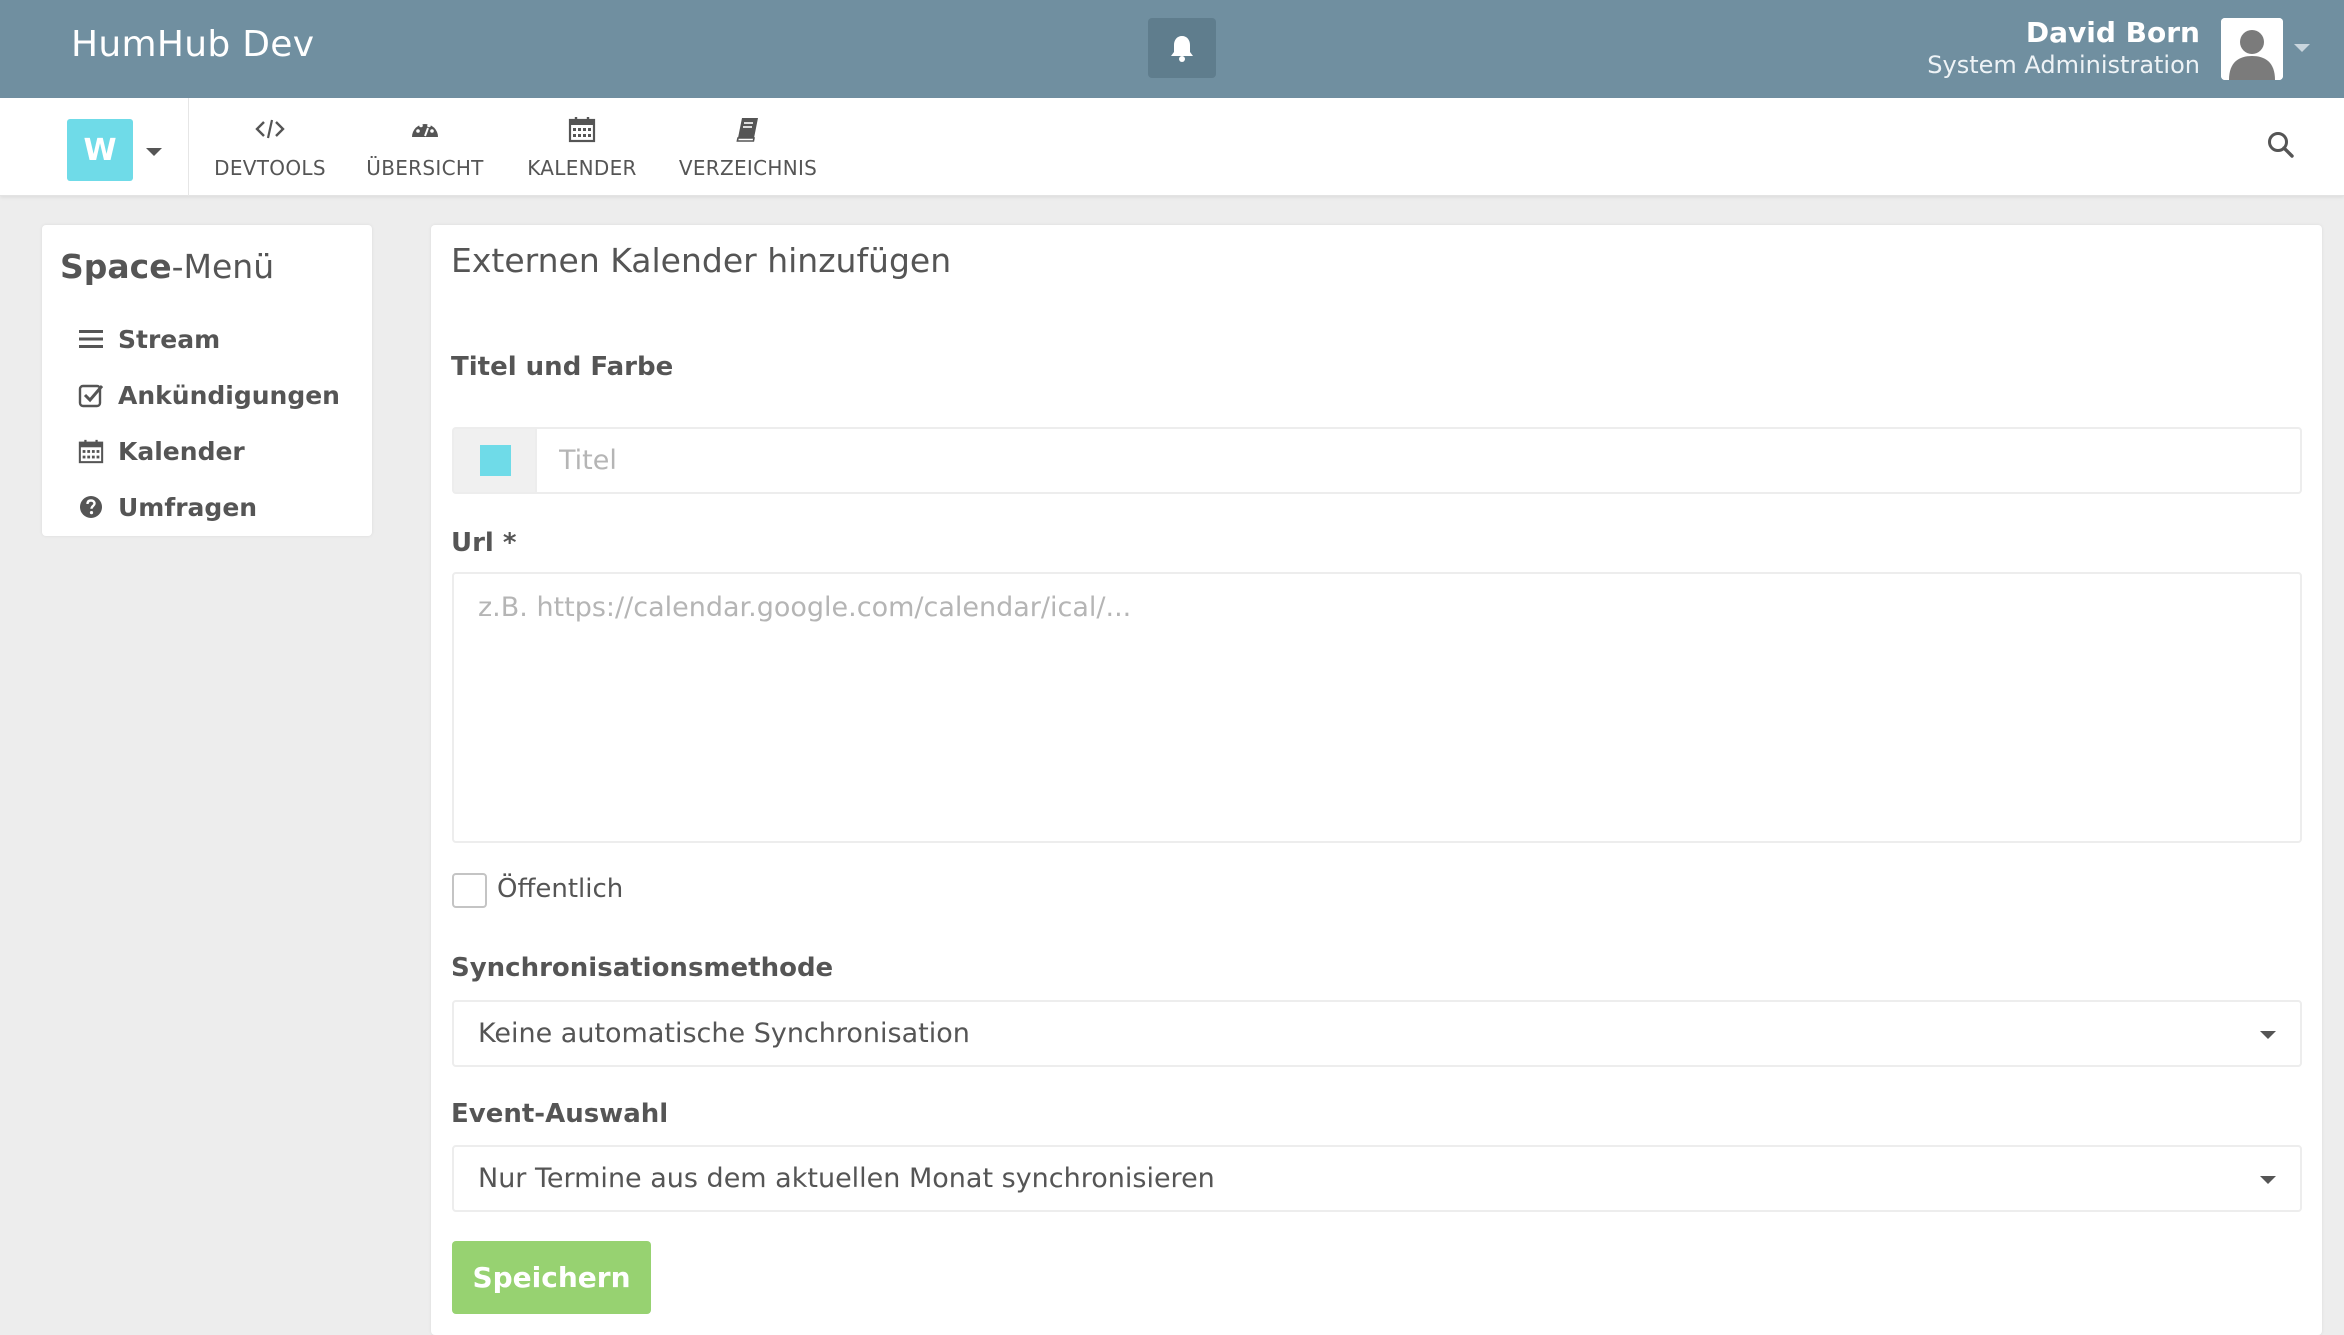  I want to click on title-input, so click(1418, 460).